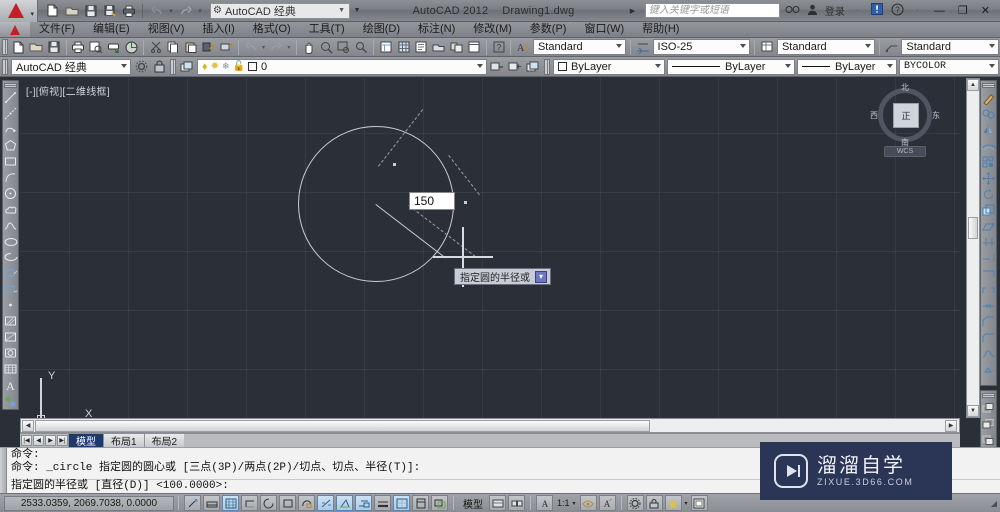  Describe the element at coordinates (877, 10) in the screenshot. I see `exchange-app-icon` at that location.